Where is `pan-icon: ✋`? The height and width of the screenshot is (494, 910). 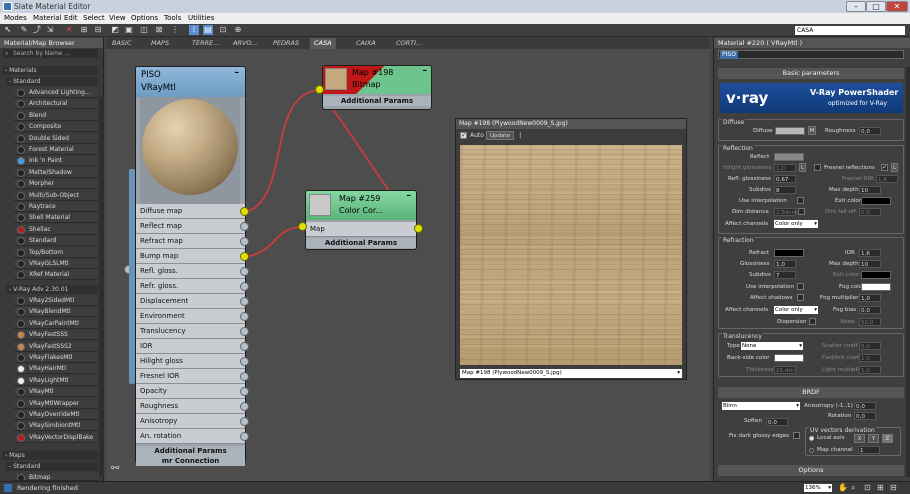 pan-icon: ✋ is located at coordinates (843, 487).